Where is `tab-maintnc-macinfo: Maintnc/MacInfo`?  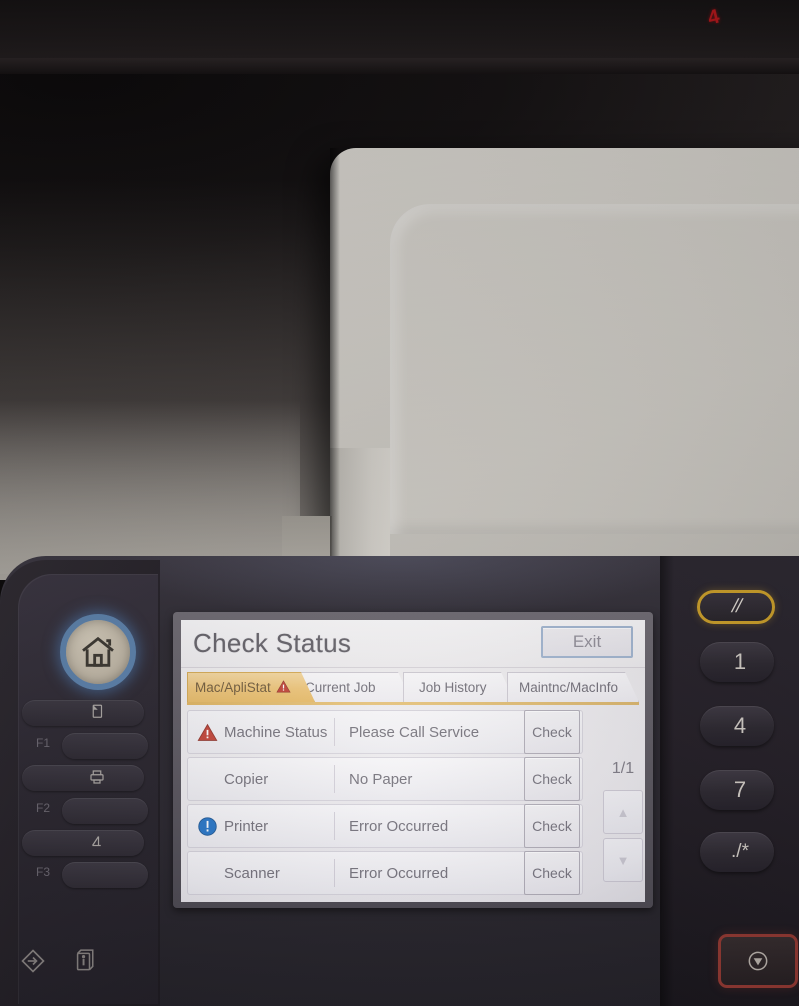 tab-maintnc-macinfo: Maintnc/MacInfo is located at coordinates (573, 687).